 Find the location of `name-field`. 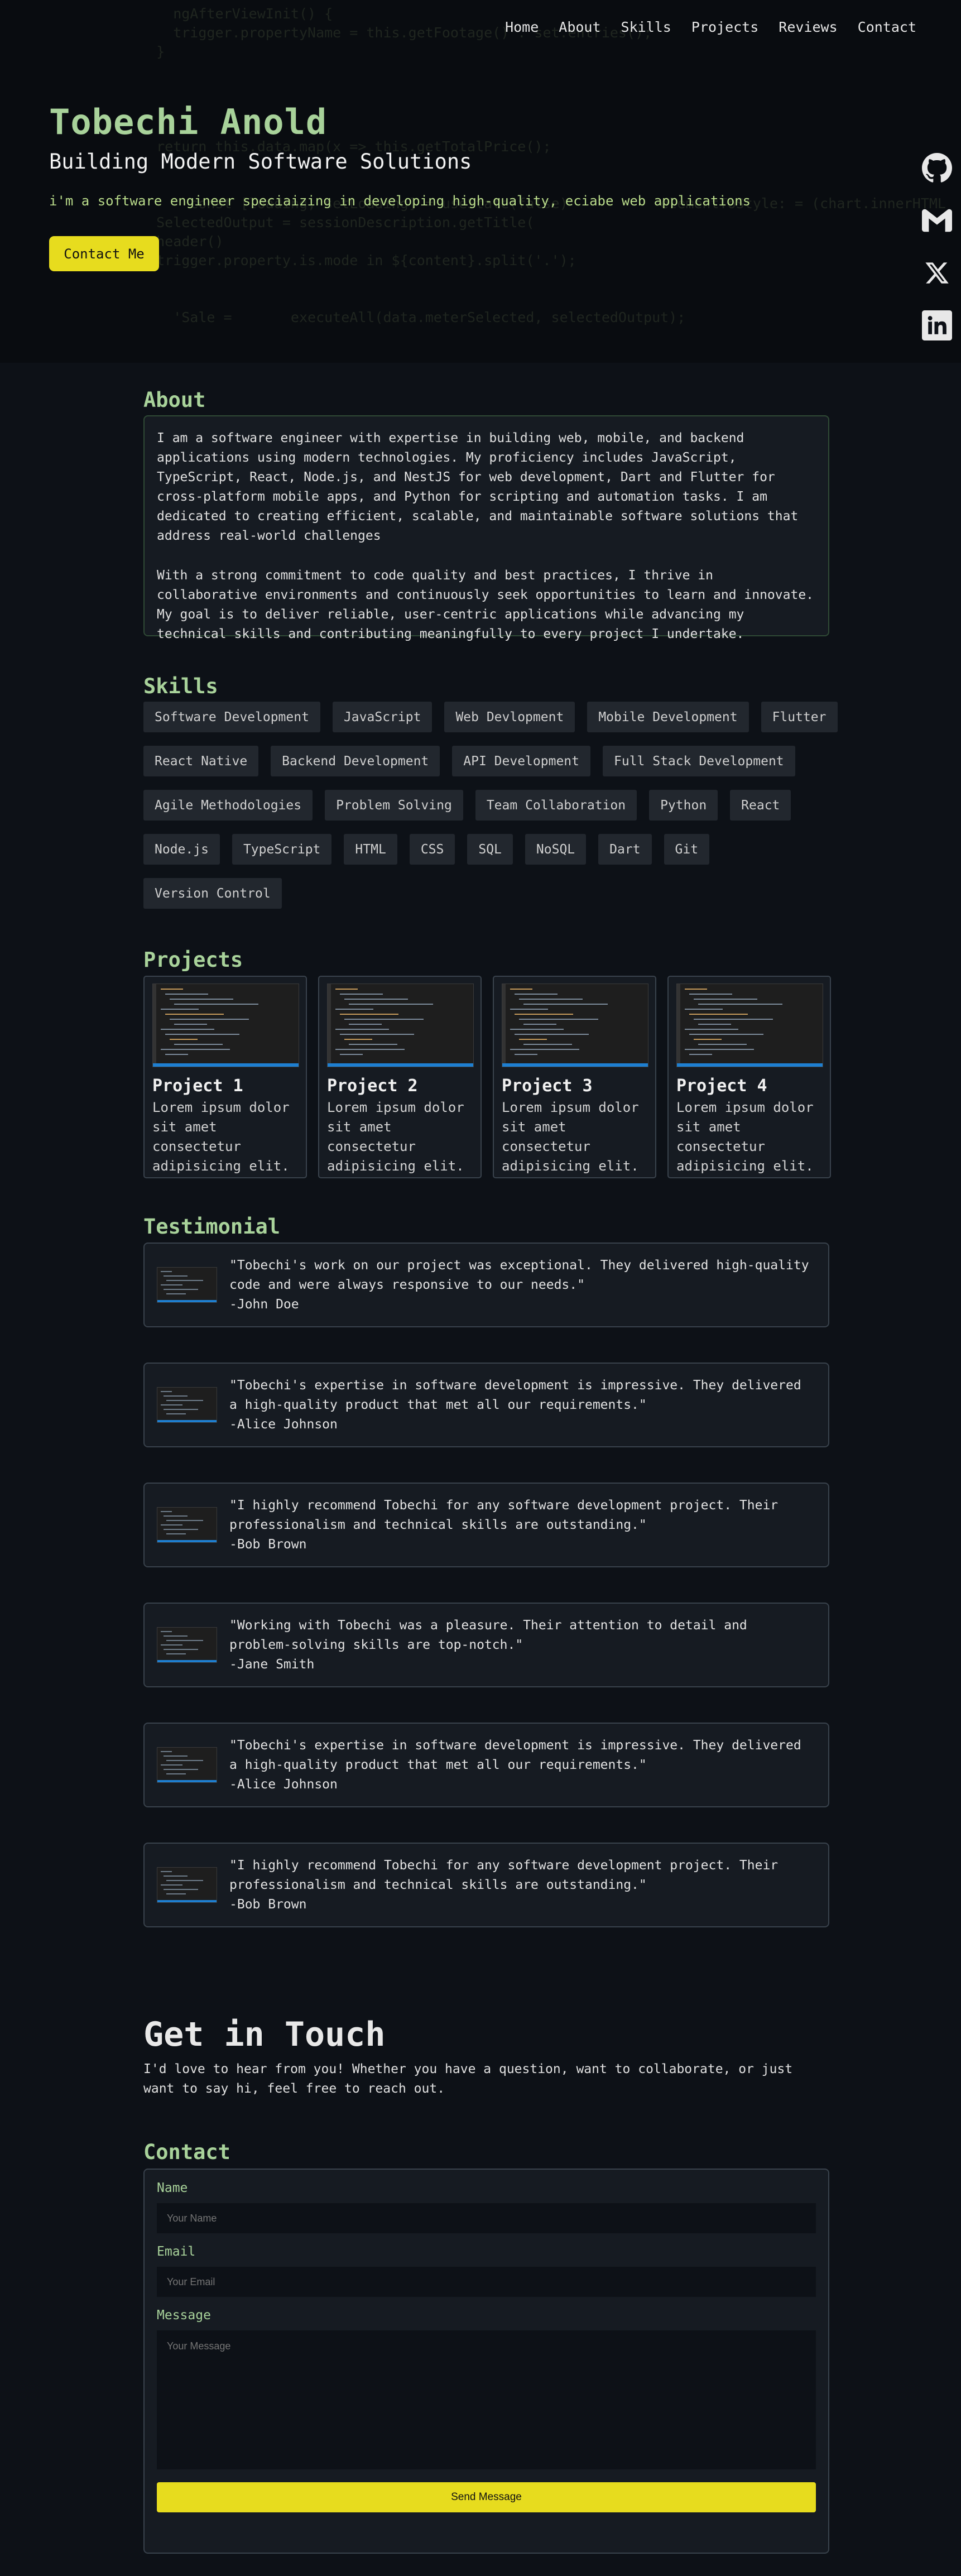

name-field is located at coordinates (486, 2218).